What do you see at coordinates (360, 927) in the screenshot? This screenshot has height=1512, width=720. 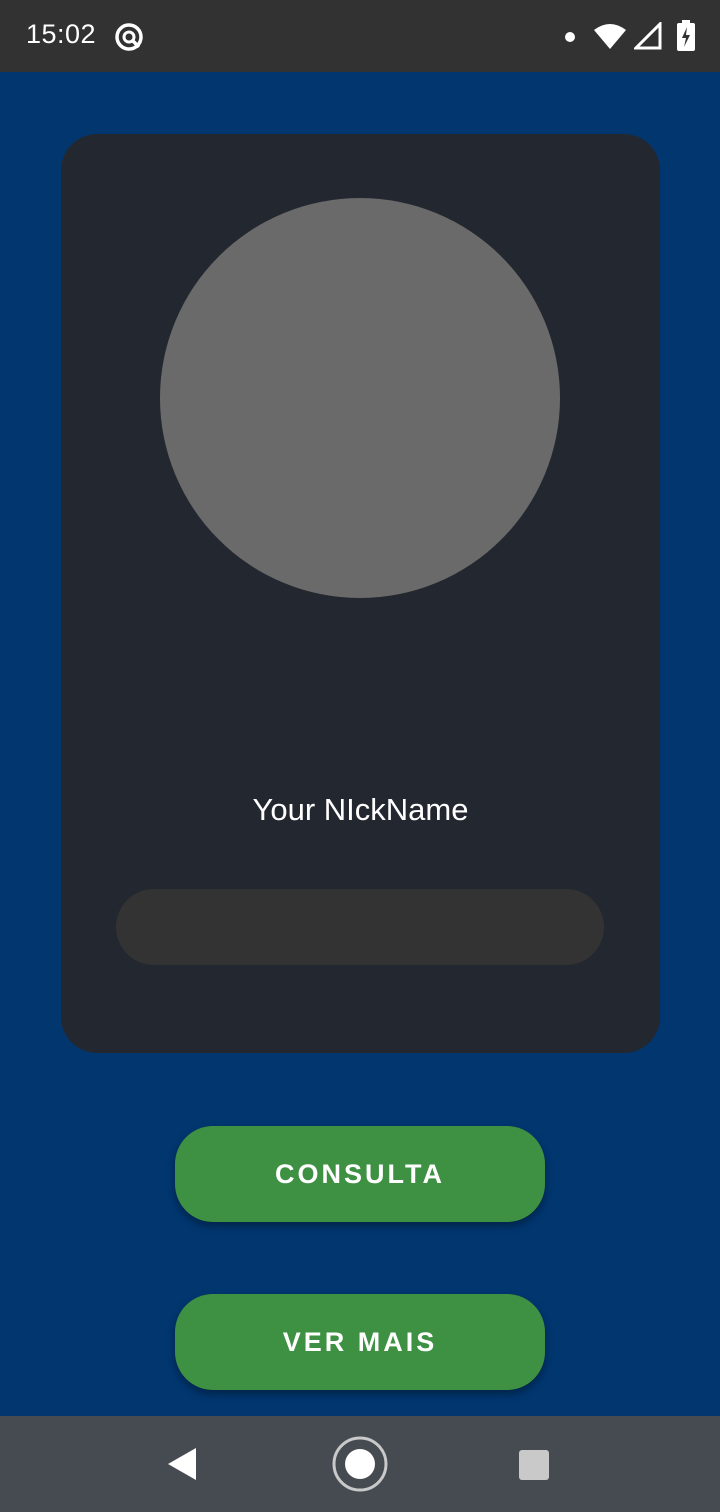 I see `nickname-field` at bounding box center [360, 927].